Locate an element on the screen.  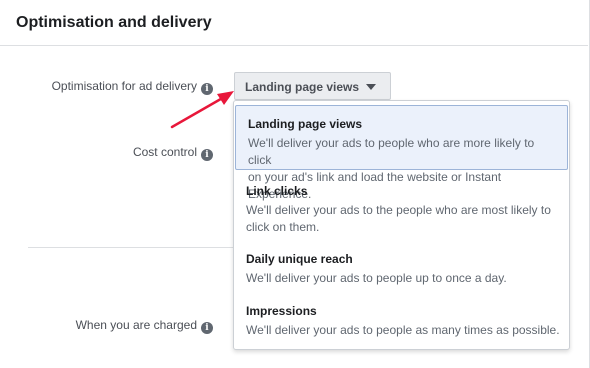
optimisation-dropdown: Landing page views is located at coordinates (312, 86).